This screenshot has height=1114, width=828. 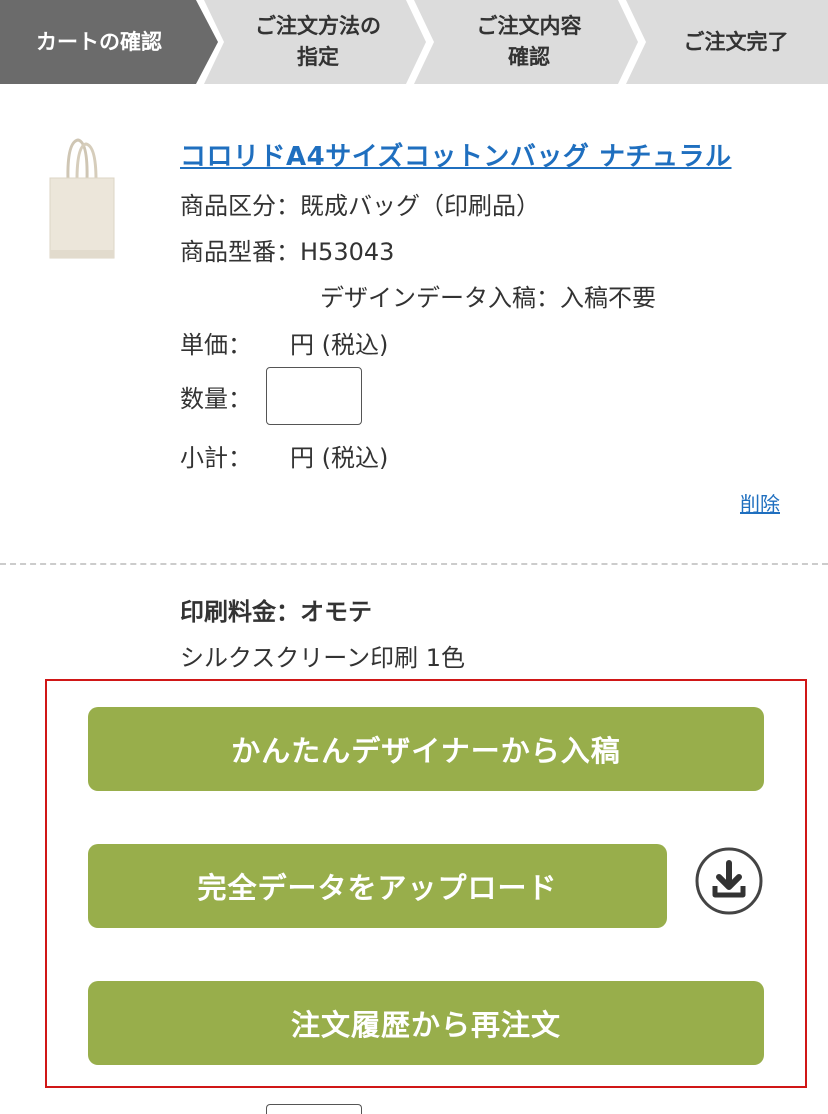 What do you see at coordinates (339, 345) in the screenshot?
I see `unit-price-value: 円 (税込)` at bounding box center [339, 345].